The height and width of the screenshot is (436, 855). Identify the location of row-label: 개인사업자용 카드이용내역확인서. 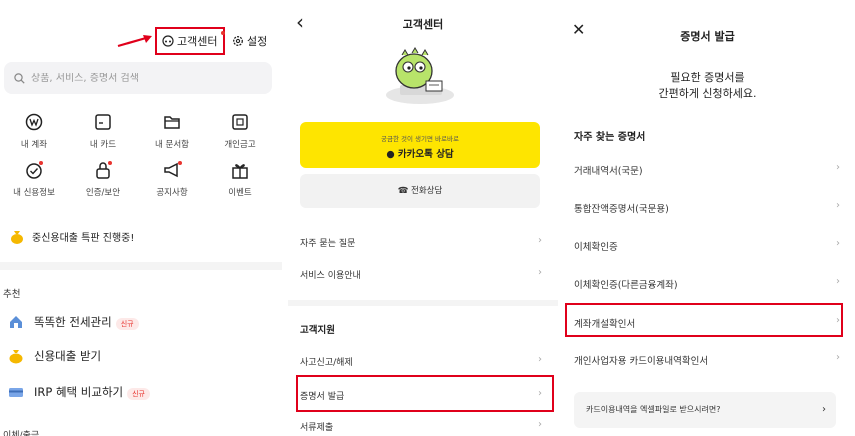
(641, 361).